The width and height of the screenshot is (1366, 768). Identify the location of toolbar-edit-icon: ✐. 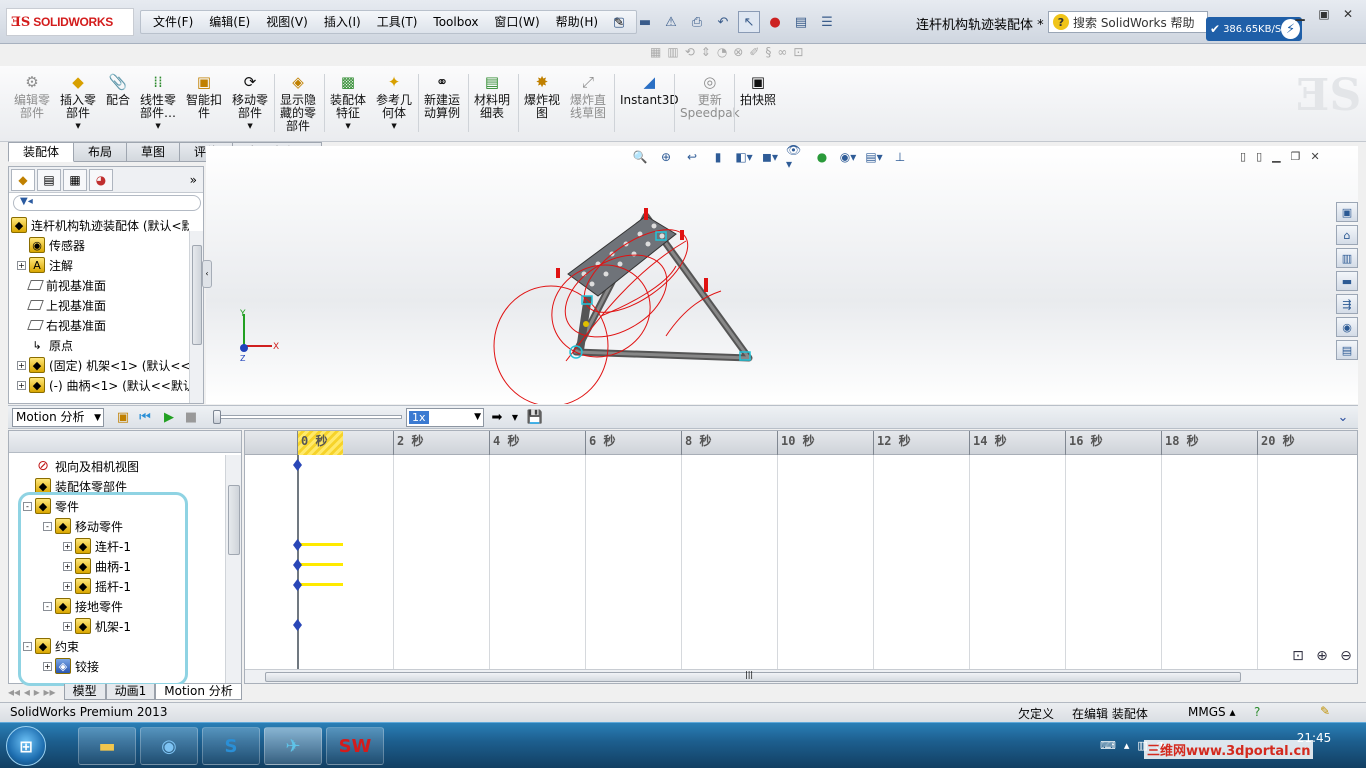
(754, 52).